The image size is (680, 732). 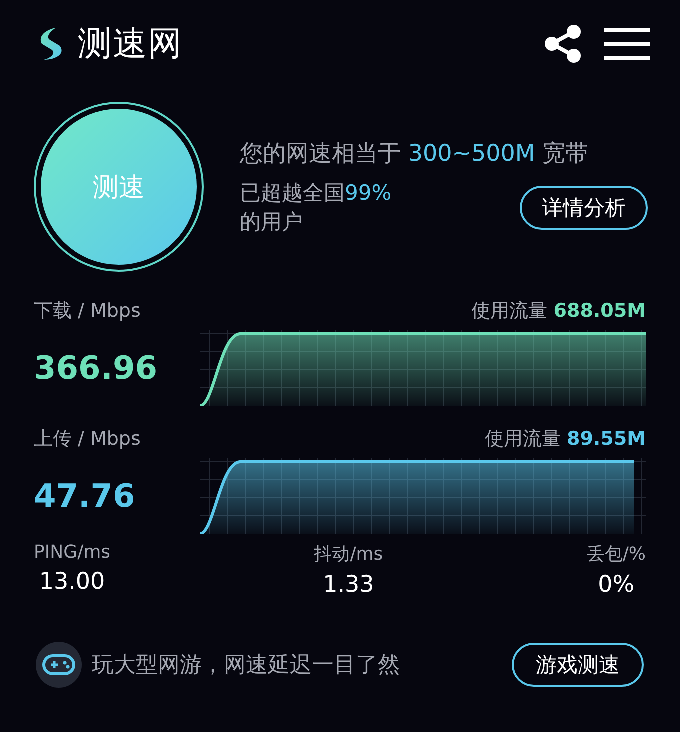 I want to click on metric-label: 上传 / Mbps, so click(x=87, y=439).